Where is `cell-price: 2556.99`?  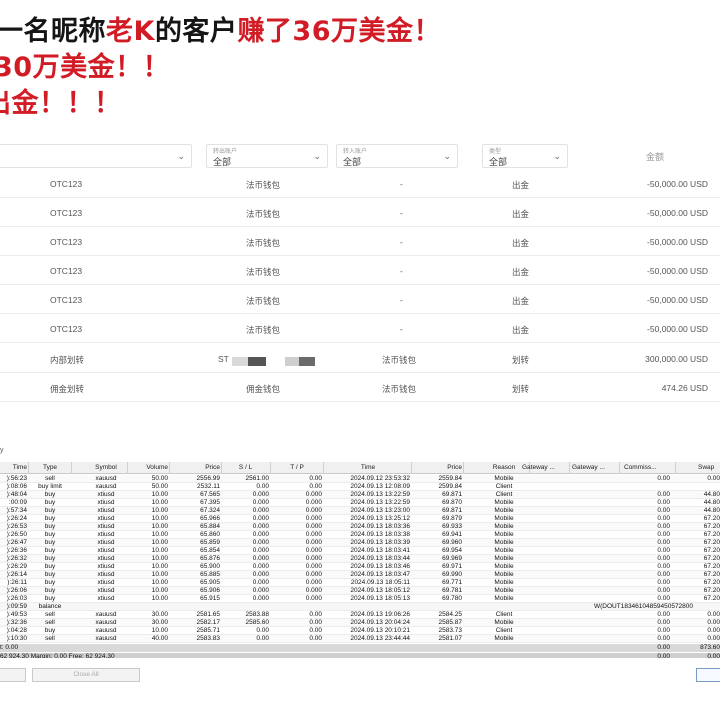
cell-price: 2556.99 is located at coordinates (208, 478).